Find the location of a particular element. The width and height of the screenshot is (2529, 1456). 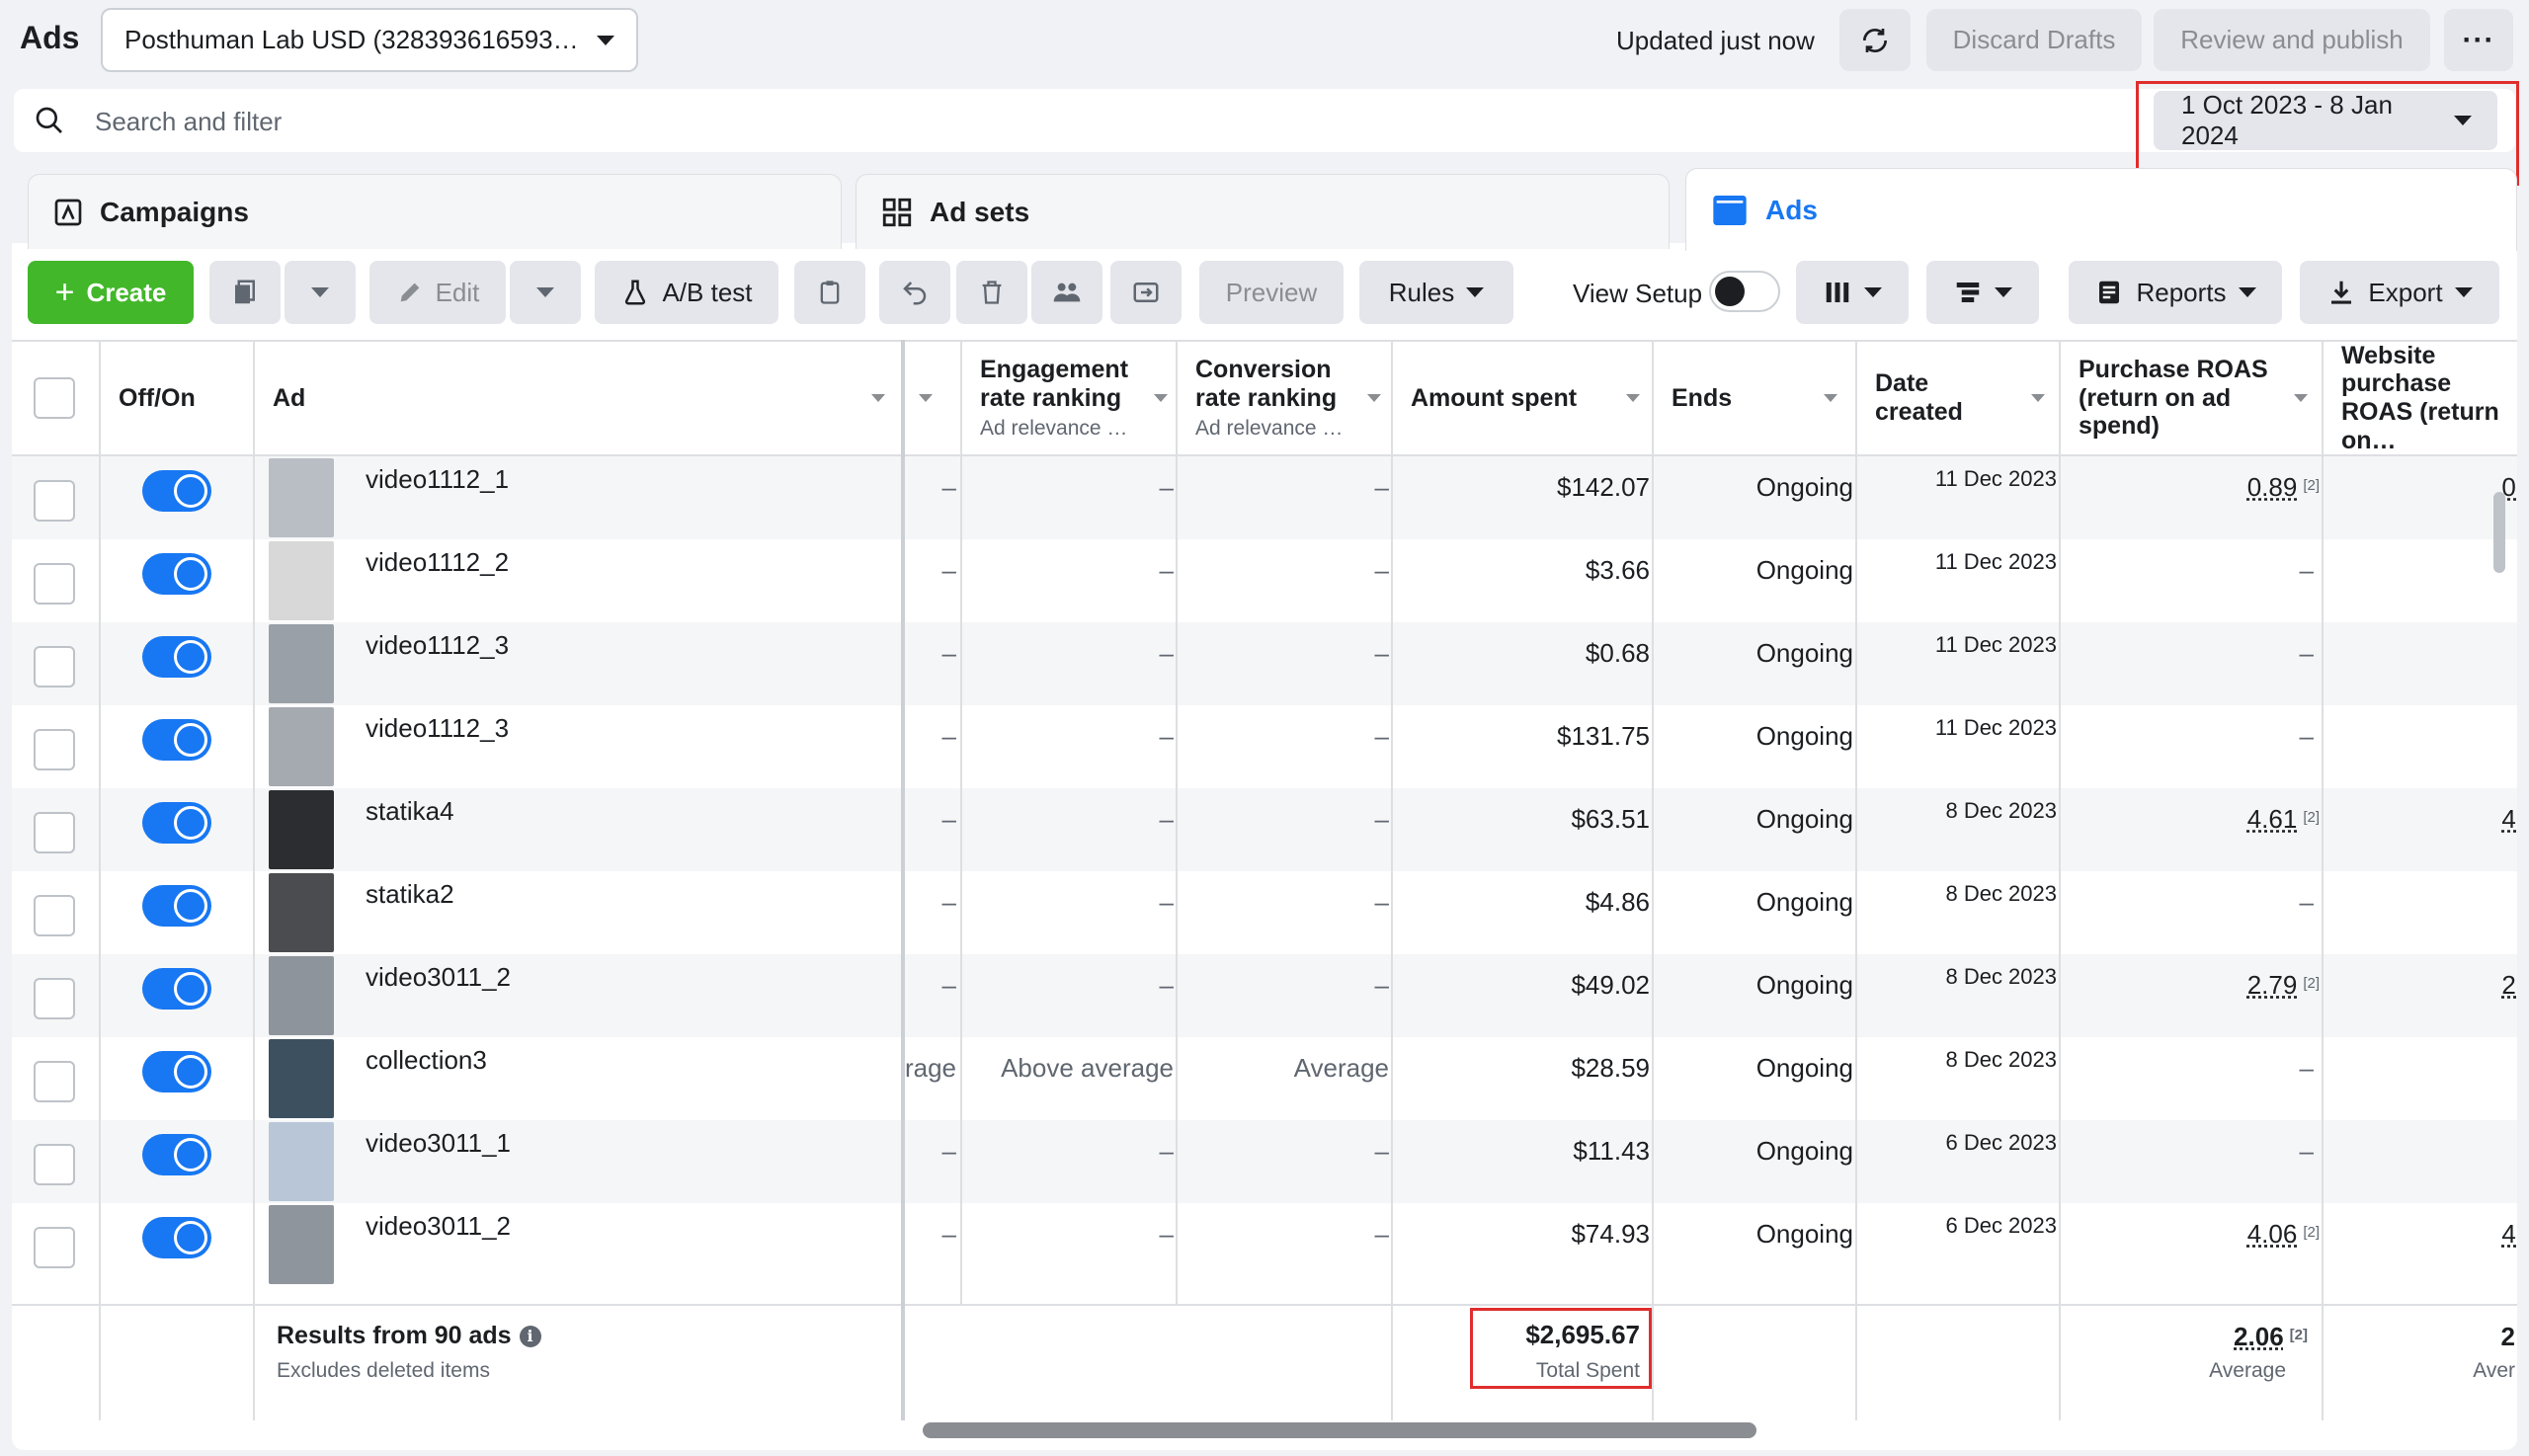

view-setup-toggle is located at coordinates (1744, 291).